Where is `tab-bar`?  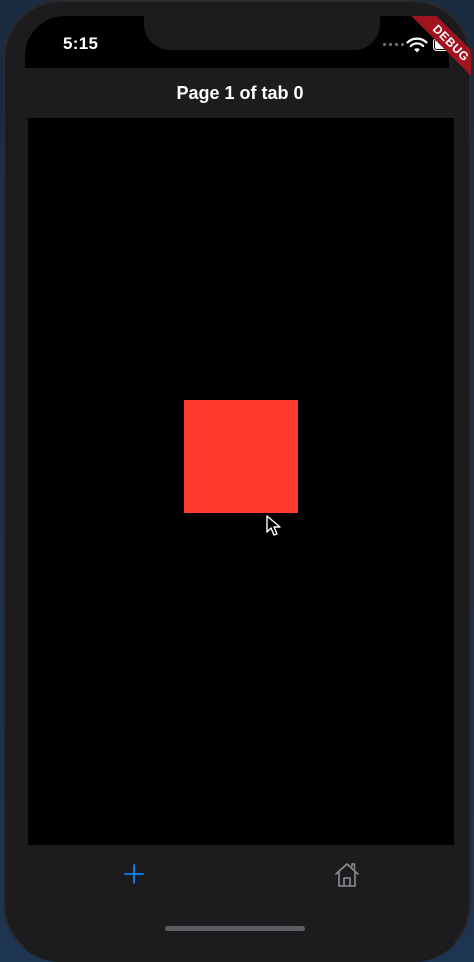
tab-bar is located at coordinates (240, 903).